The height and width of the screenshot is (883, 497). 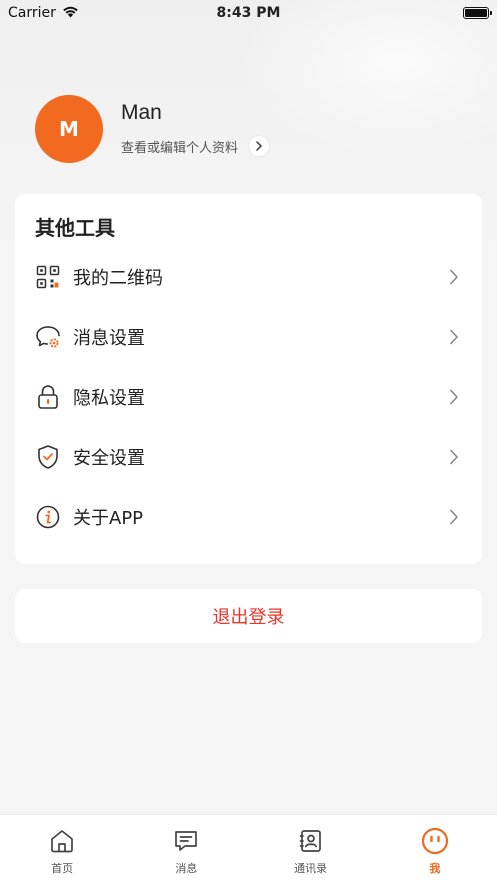 What do you see at coordinates (248, 277) in the screenshot?
I see `menu-item-qrcode: 我的二维码` at bounding box center [248, 277].